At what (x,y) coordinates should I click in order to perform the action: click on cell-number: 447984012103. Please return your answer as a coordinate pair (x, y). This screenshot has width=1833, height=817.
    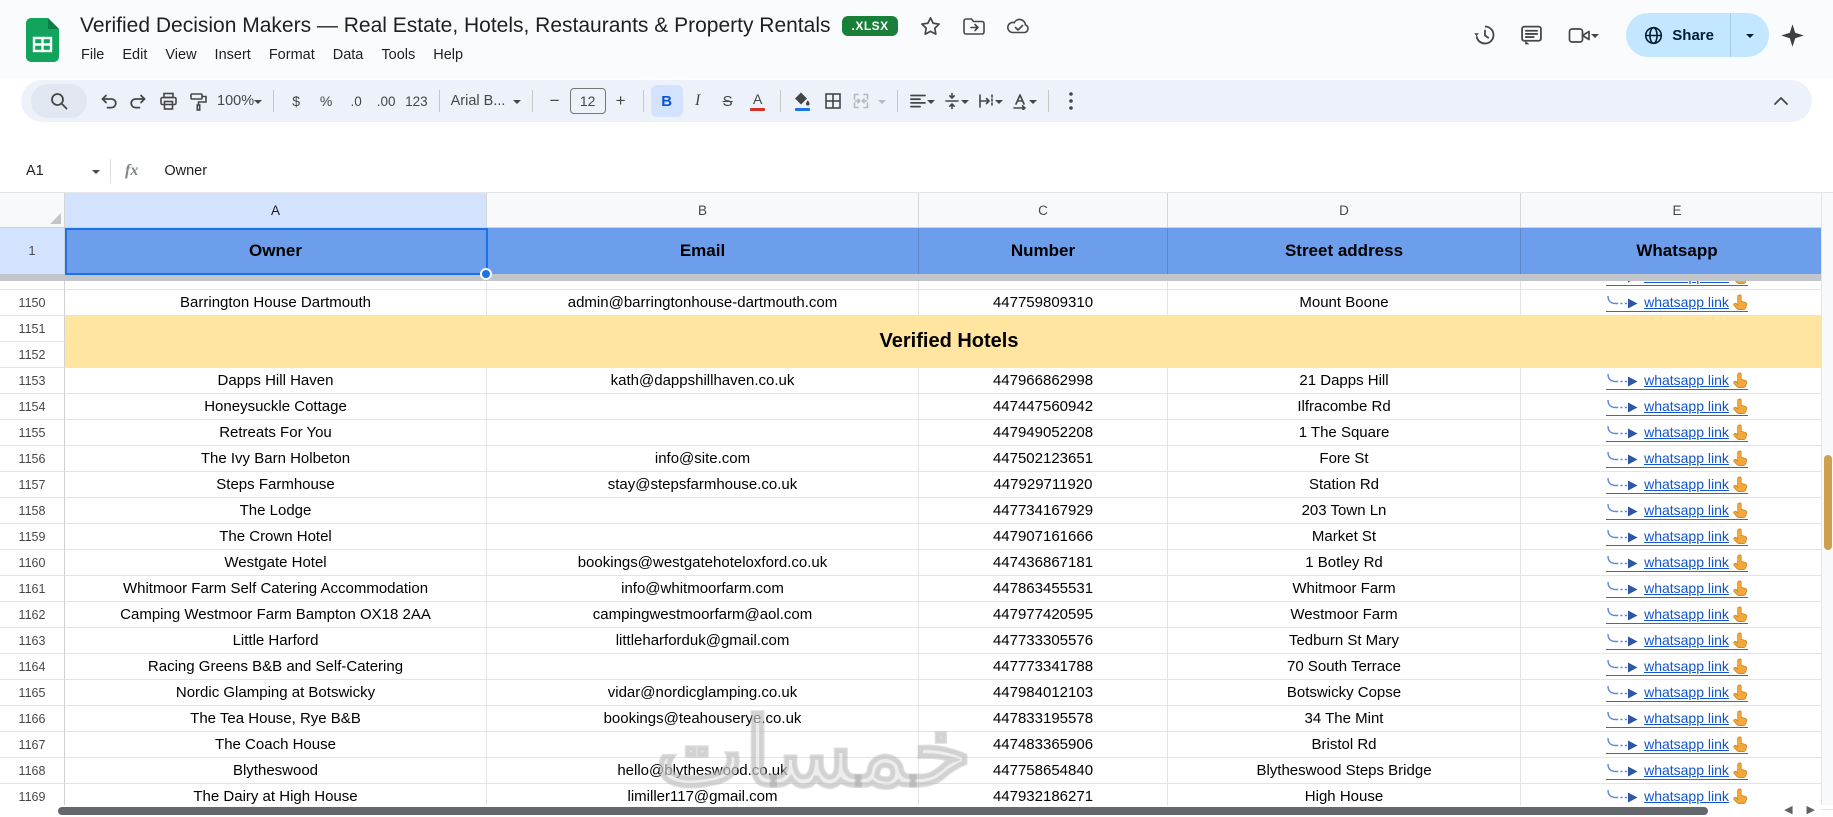
    Looking at the image, I should click on (1043, 693).